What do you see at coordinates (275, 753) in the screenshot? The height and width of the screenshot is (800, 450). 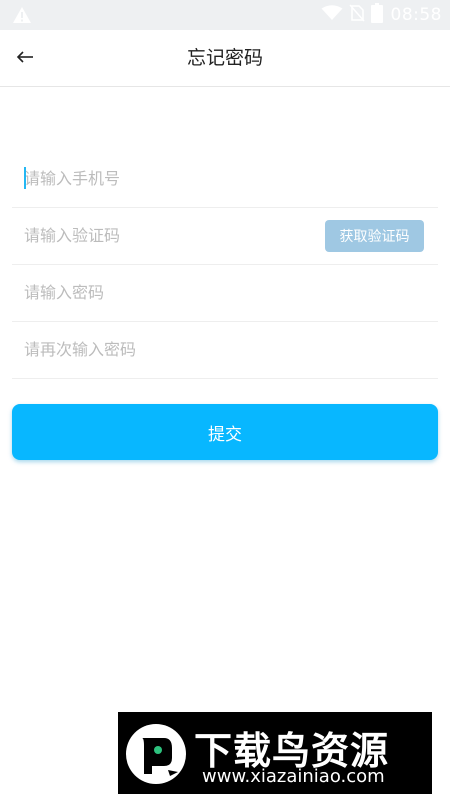 I see `watermark-banner: 下载鸟资源 www.xiazainiao.com` at bounding box center [275, 753].